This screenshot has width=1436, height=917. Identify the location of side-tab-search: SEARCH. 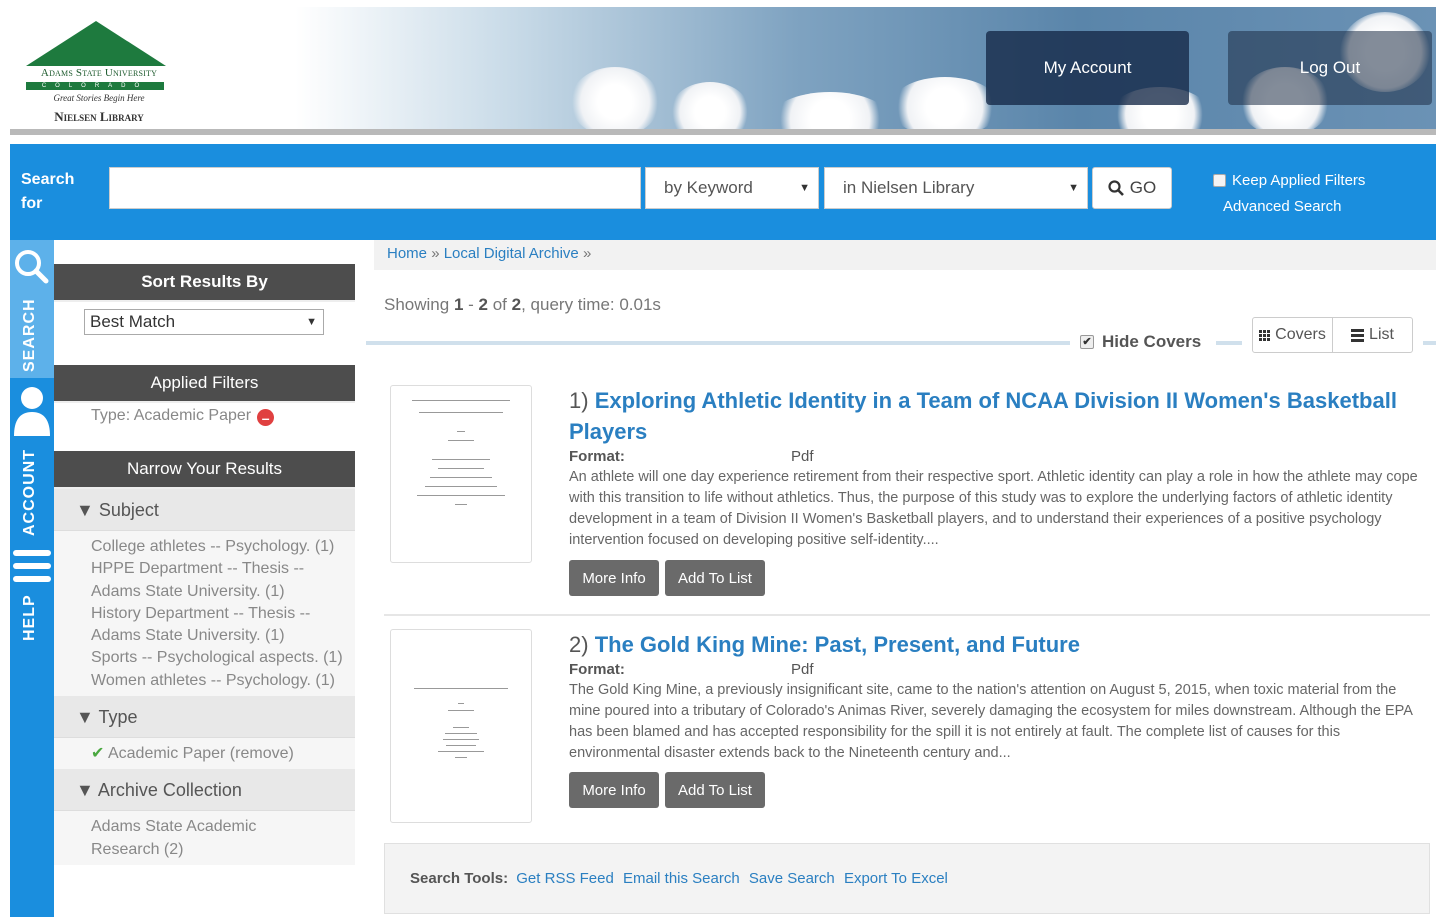
(32, 309).